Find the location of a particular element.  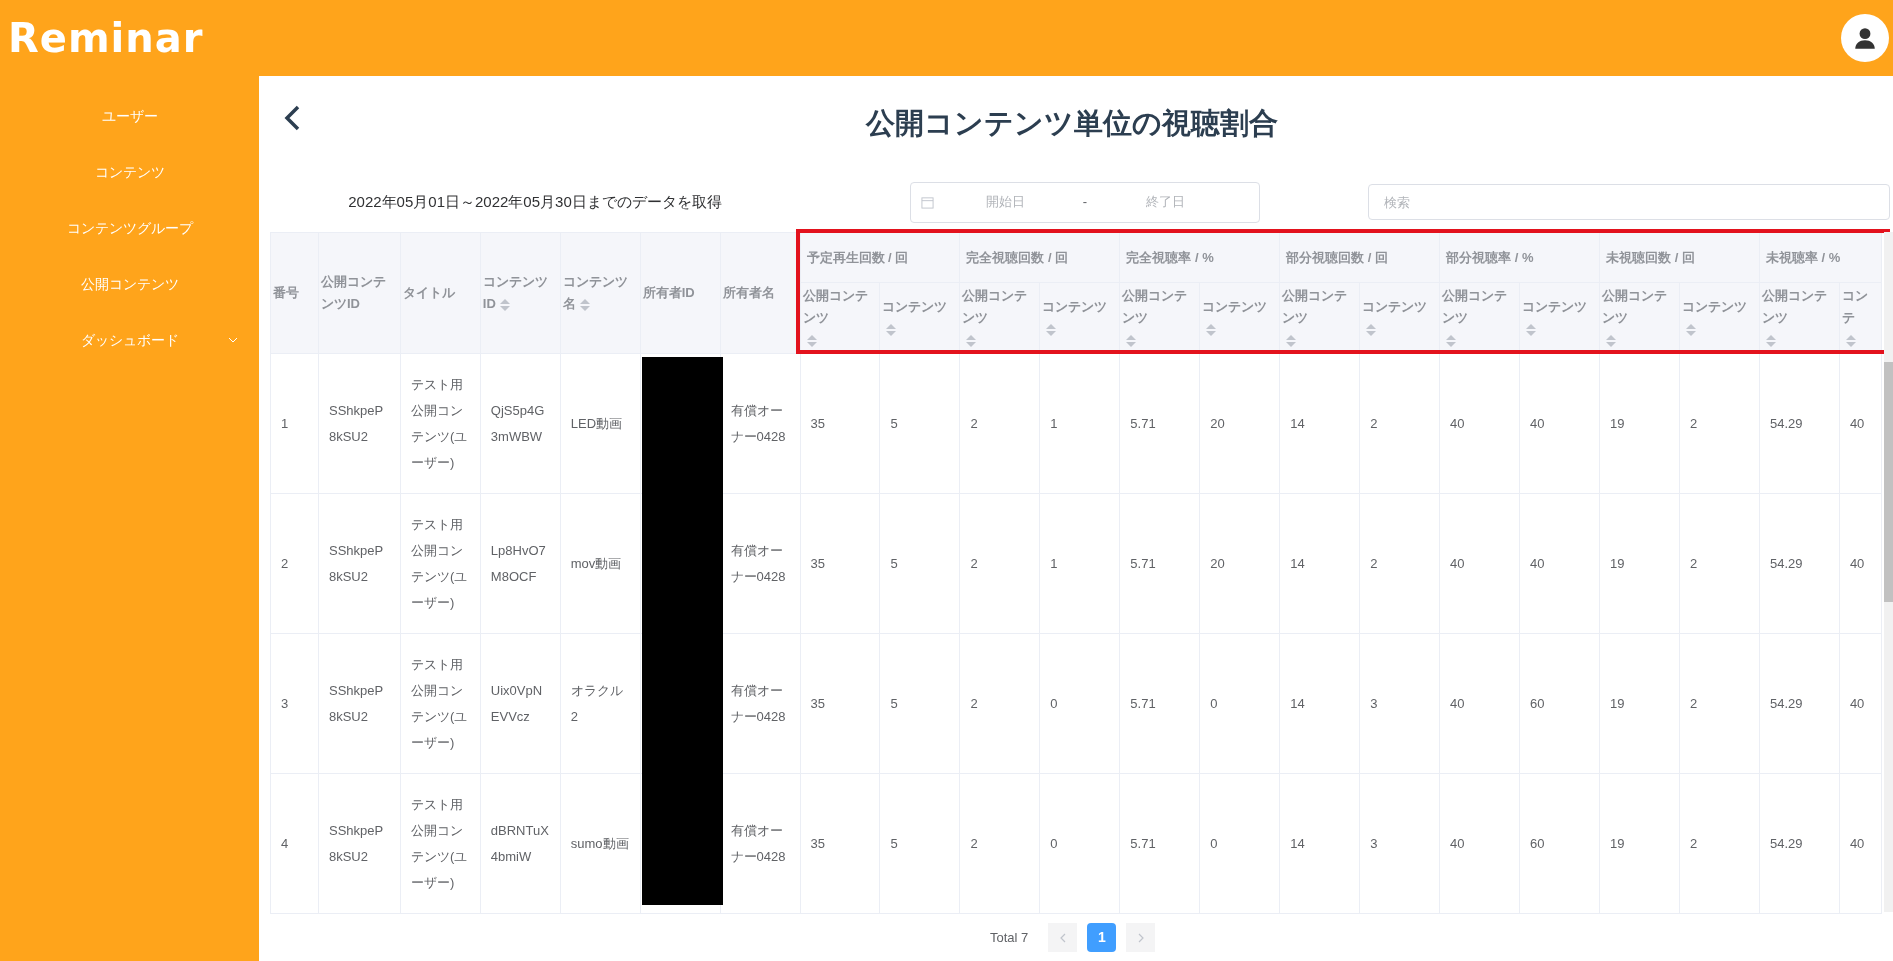

column-header: 所有者ID is located at coordinates (680, 293).